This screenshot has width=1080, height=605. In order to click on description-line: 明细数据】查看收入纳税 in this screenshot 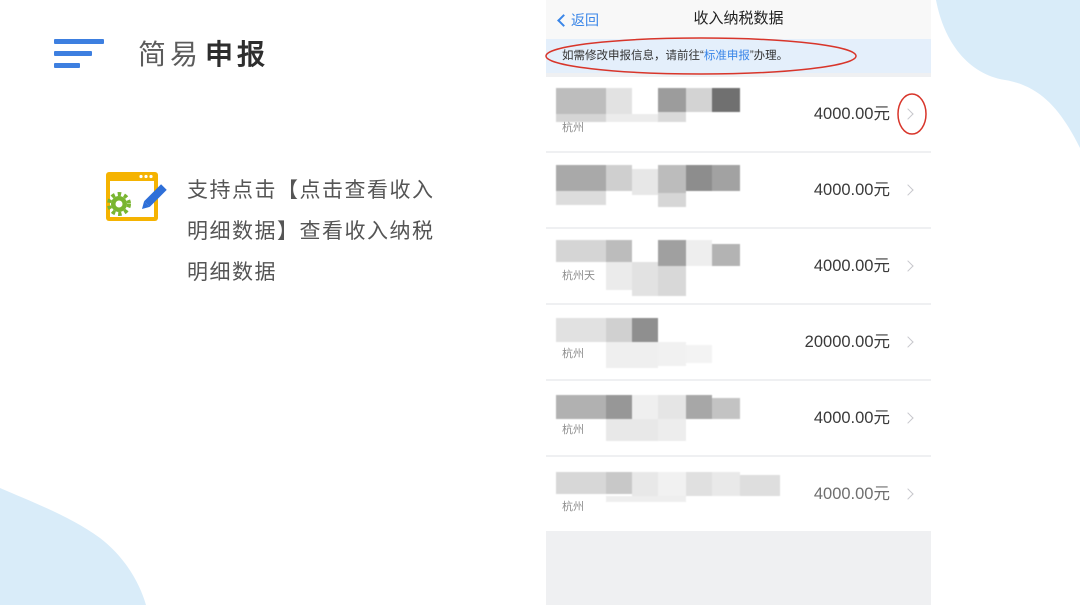, I will do `click(311, 231)`.